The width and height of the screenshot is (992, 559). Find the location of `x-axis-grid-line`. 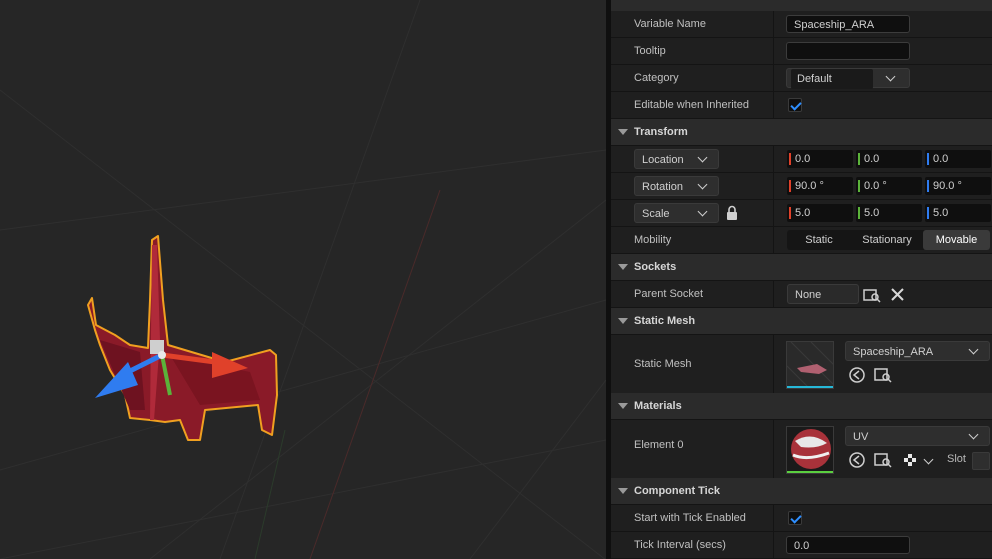

x-axis-grid-line is located at coordinates (375, 374).